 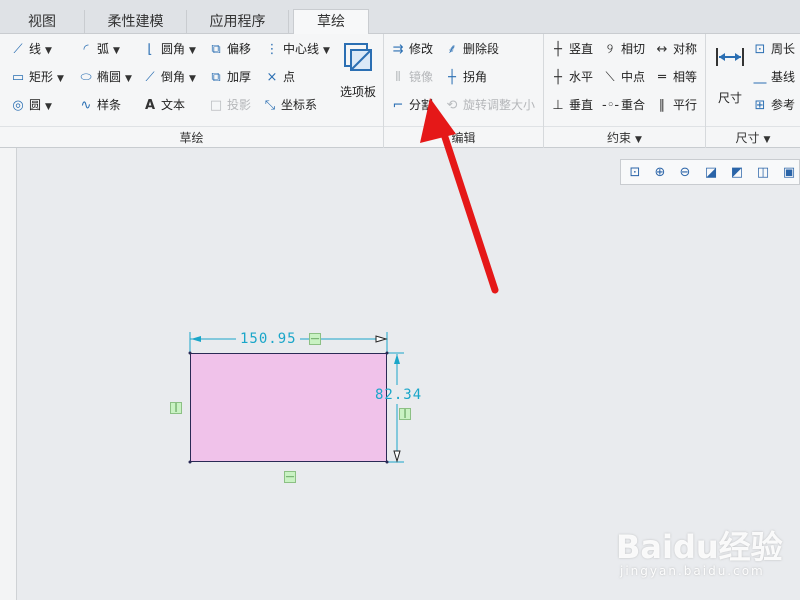 I want to click on baidu-watermark: Baidu经验 jingyan.baidu.com, so click(x=706, y=552).